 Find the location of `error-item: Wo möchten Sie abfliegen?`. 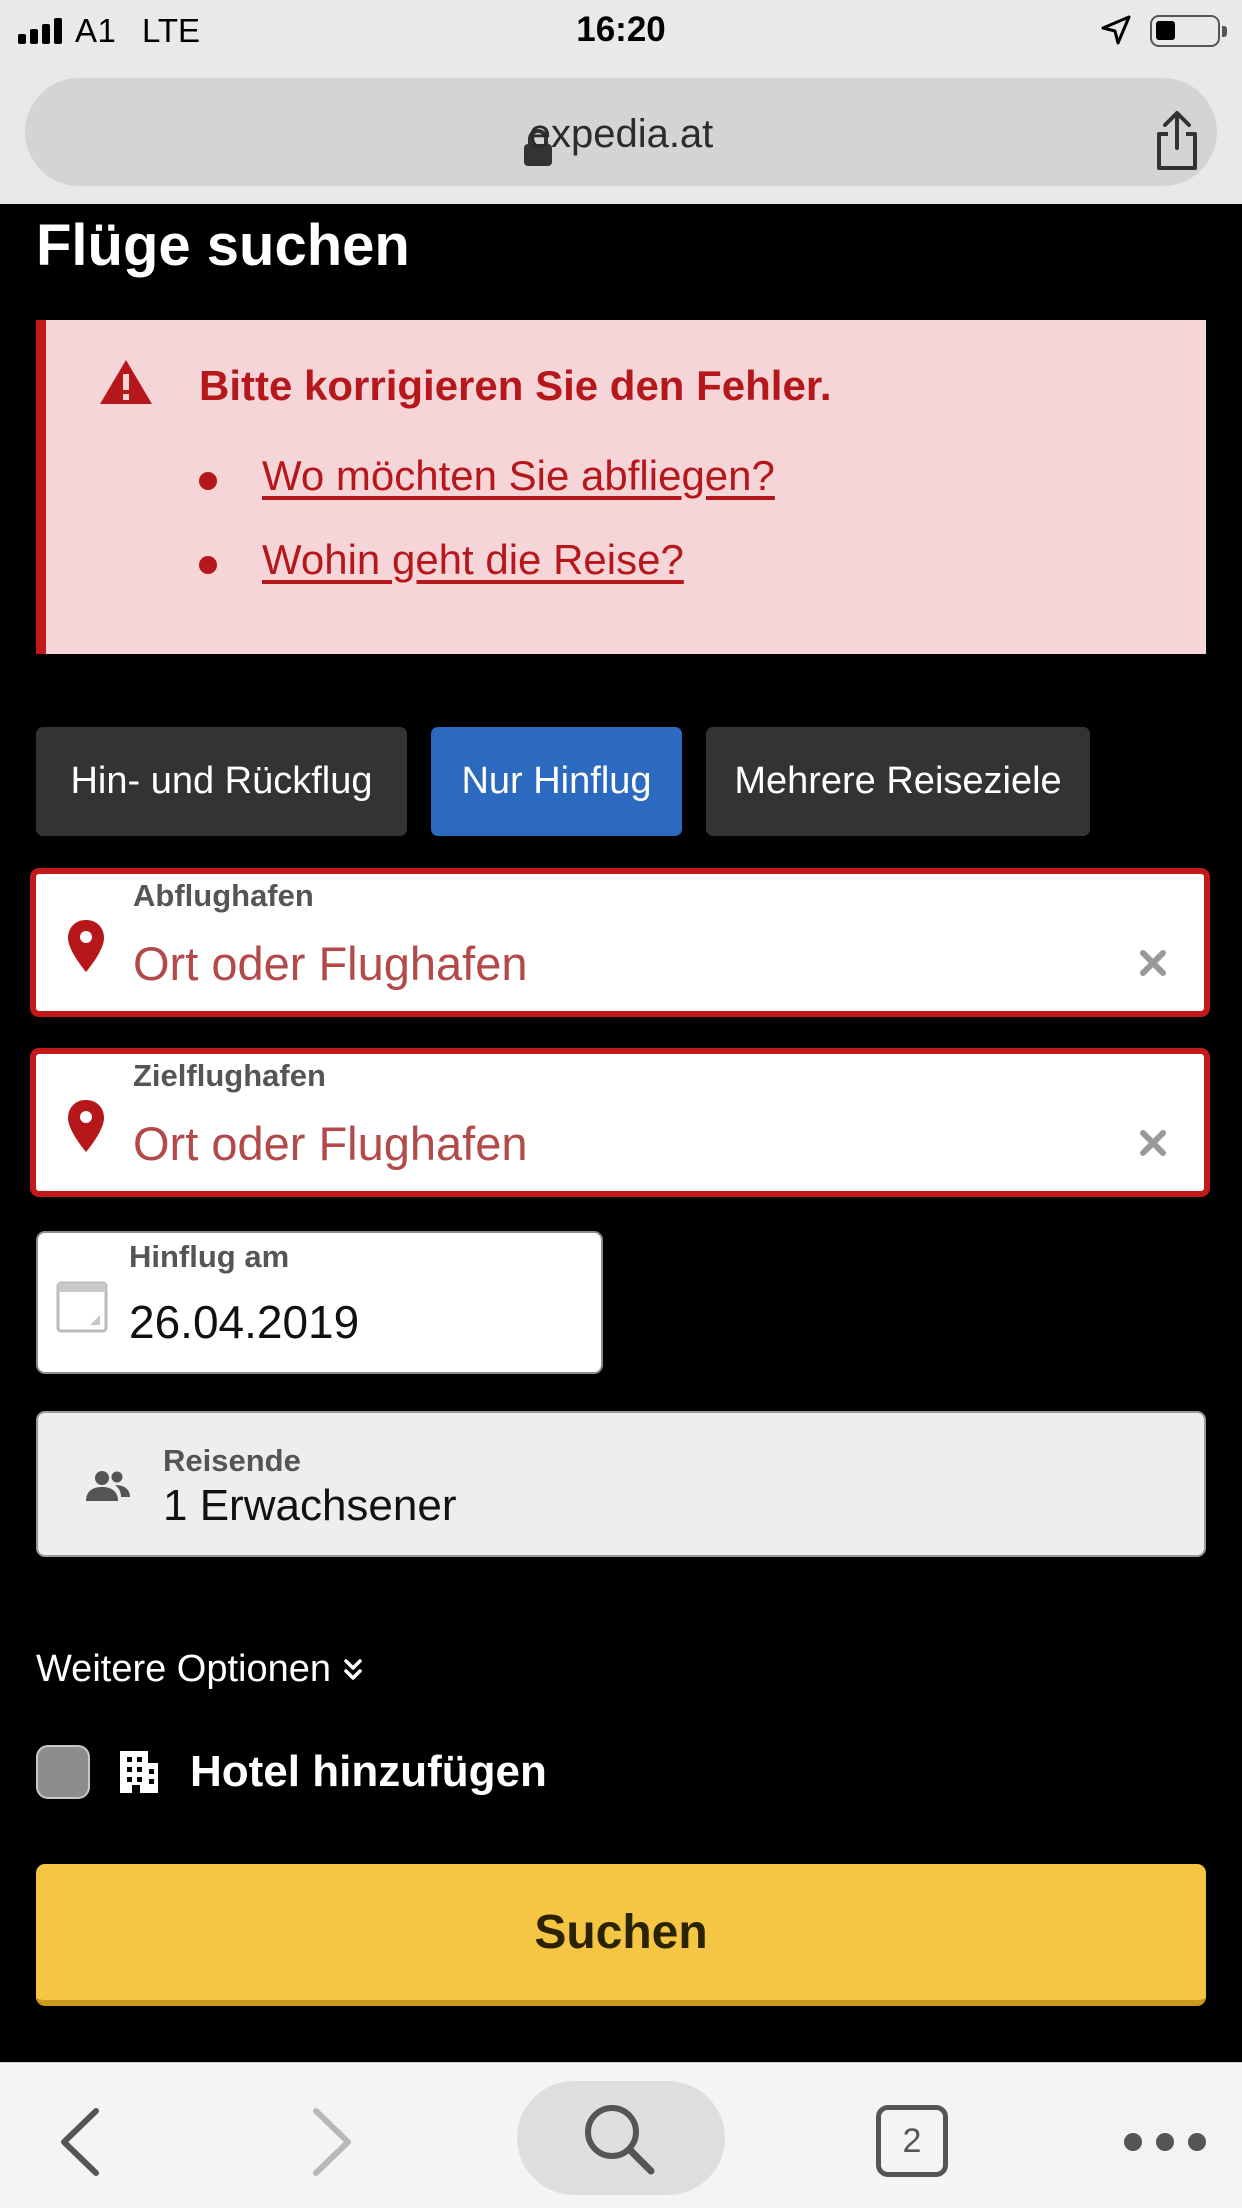

error-item: Wo möchten Sie abfliegen? is located at coordinates (487, 494).